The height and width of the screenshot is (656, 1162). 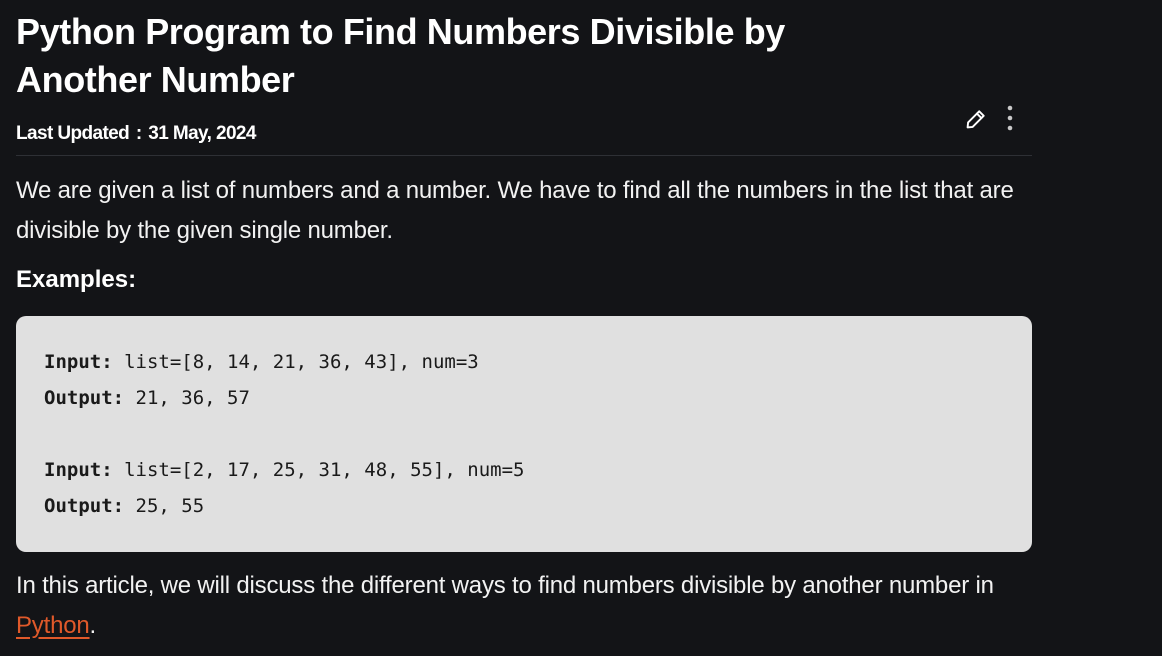 I want to click on pencil-icon, so click(x=976, y=119).